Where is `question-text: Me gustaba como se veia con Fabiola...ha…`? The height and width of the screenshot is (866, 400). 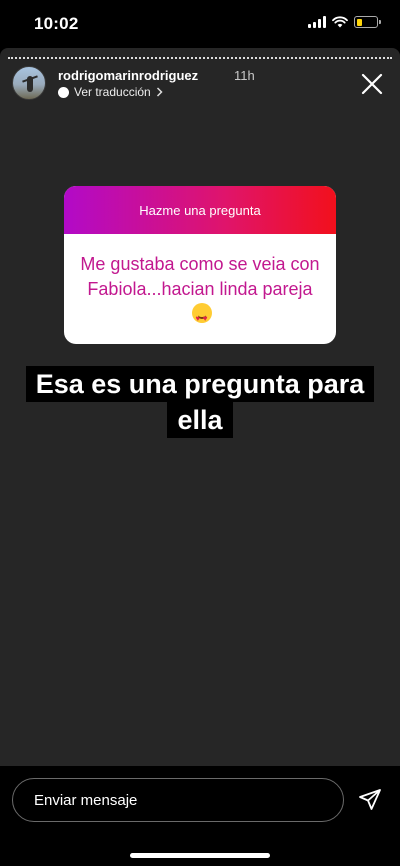 question-text: Me gustaba como se veia con Fabiola...ha… is located at coordinates (200, 276).